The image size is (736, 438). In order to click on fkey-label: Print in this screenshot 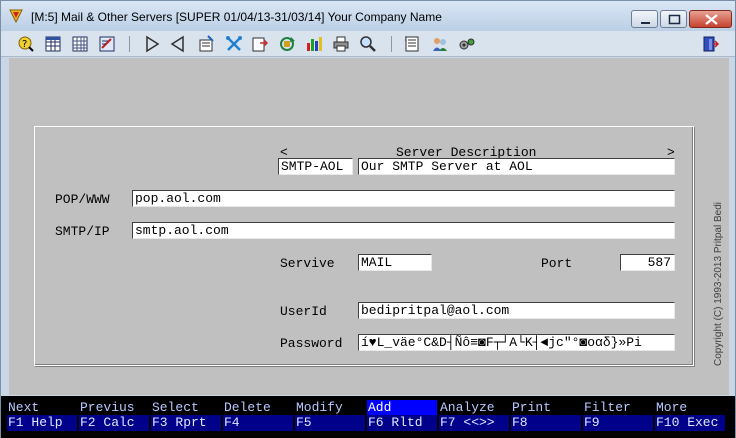, I will do `click(546, 407)`.